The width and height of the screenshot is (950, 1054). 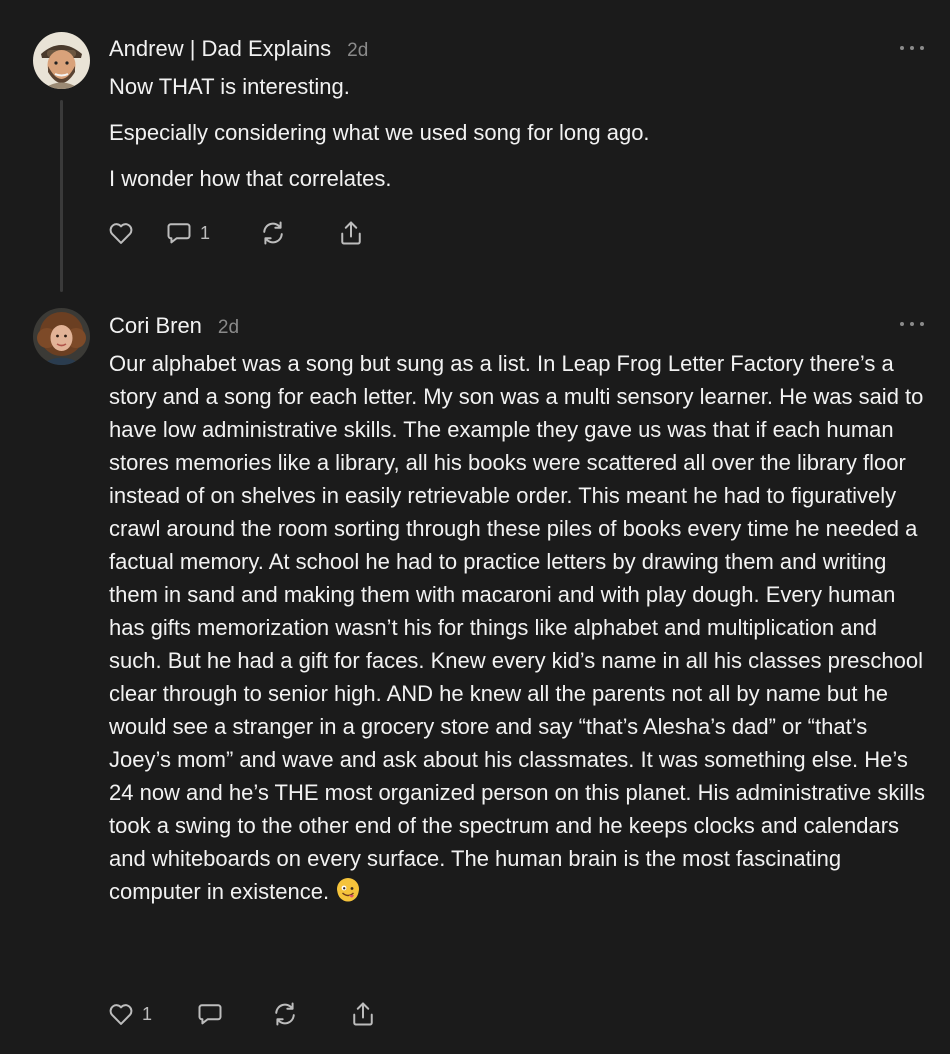 I want to click on comment-header: Cori Bren 2d, so click(x=174, y=326).